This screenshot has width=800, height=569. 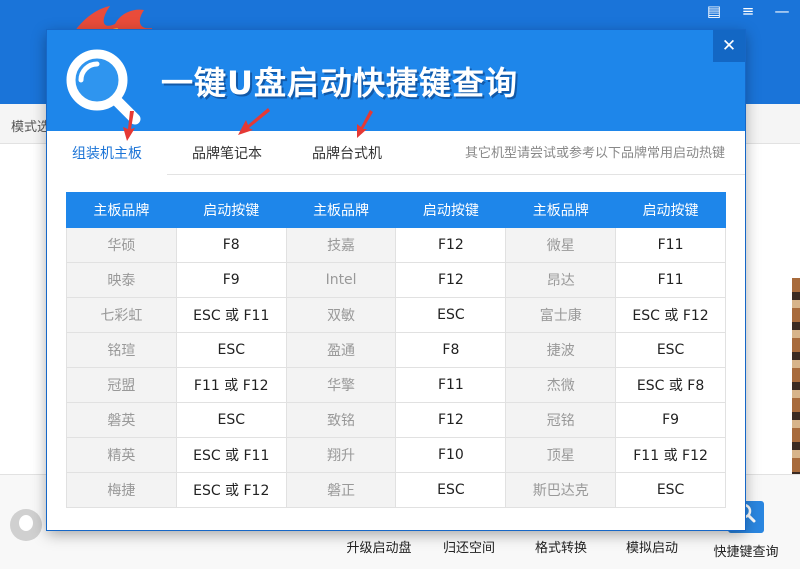 I want to click on qq-icon, so click(x=26, y=525).